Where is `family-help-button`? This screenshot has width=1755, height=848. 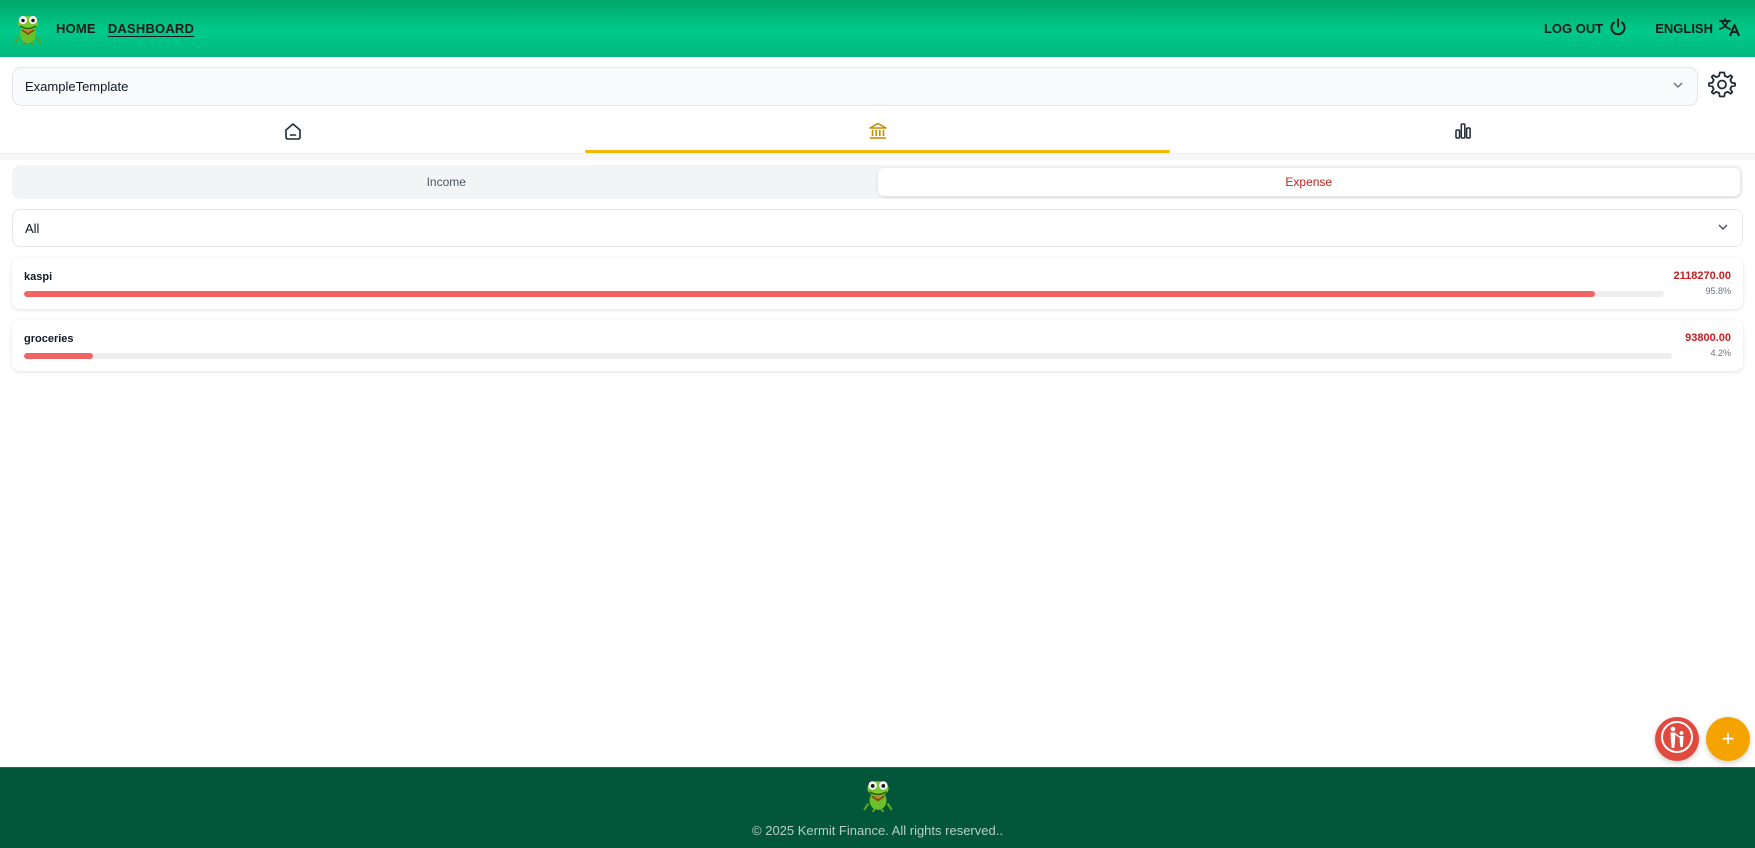
family-help-button is located at coordinates (1677, 739).